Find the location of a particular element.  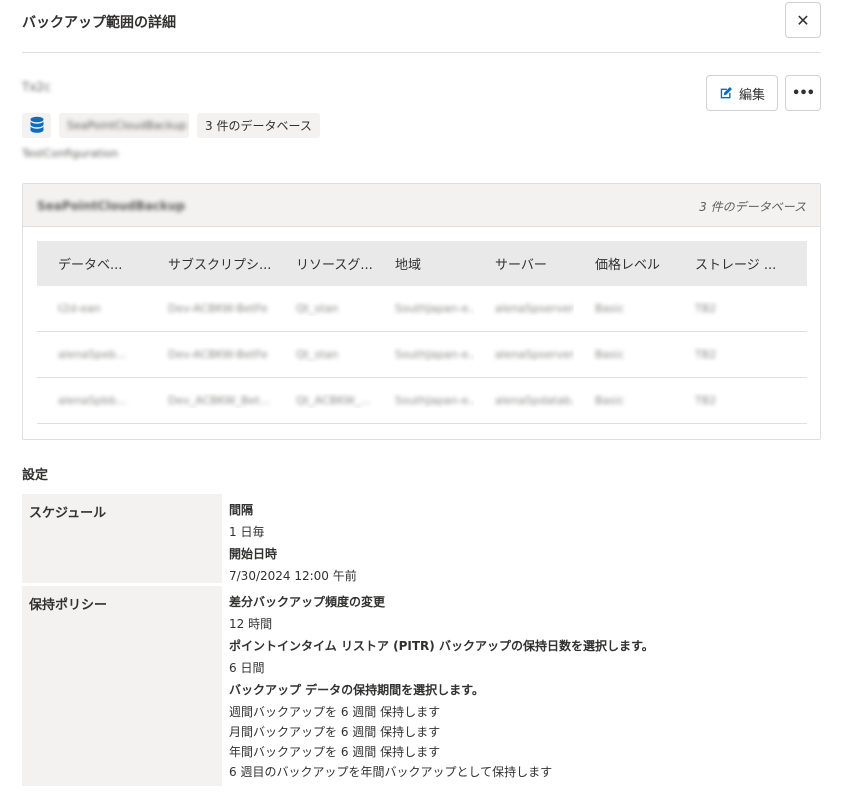

interval-label: 間隔 is located at coordinates (241, 510).